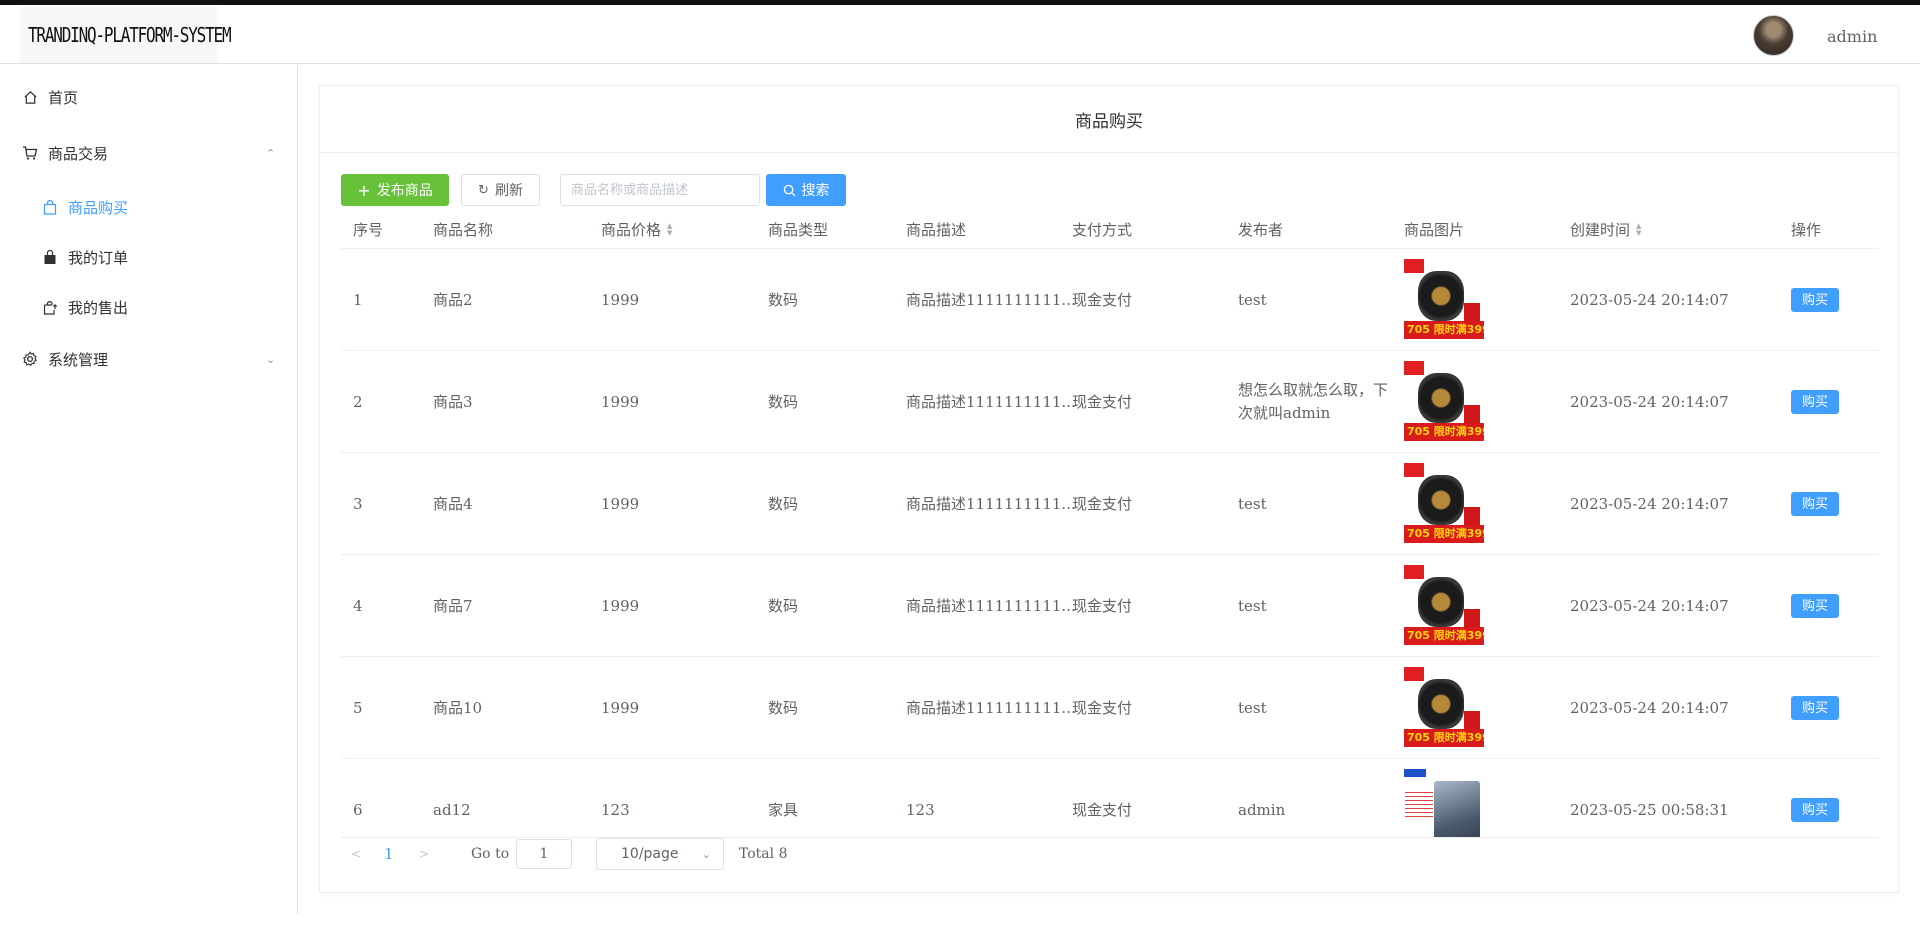 The height and width of the screenshot is (944, 1920). I want to click on chevron-down-icon: ⌄, so click(271, 359).